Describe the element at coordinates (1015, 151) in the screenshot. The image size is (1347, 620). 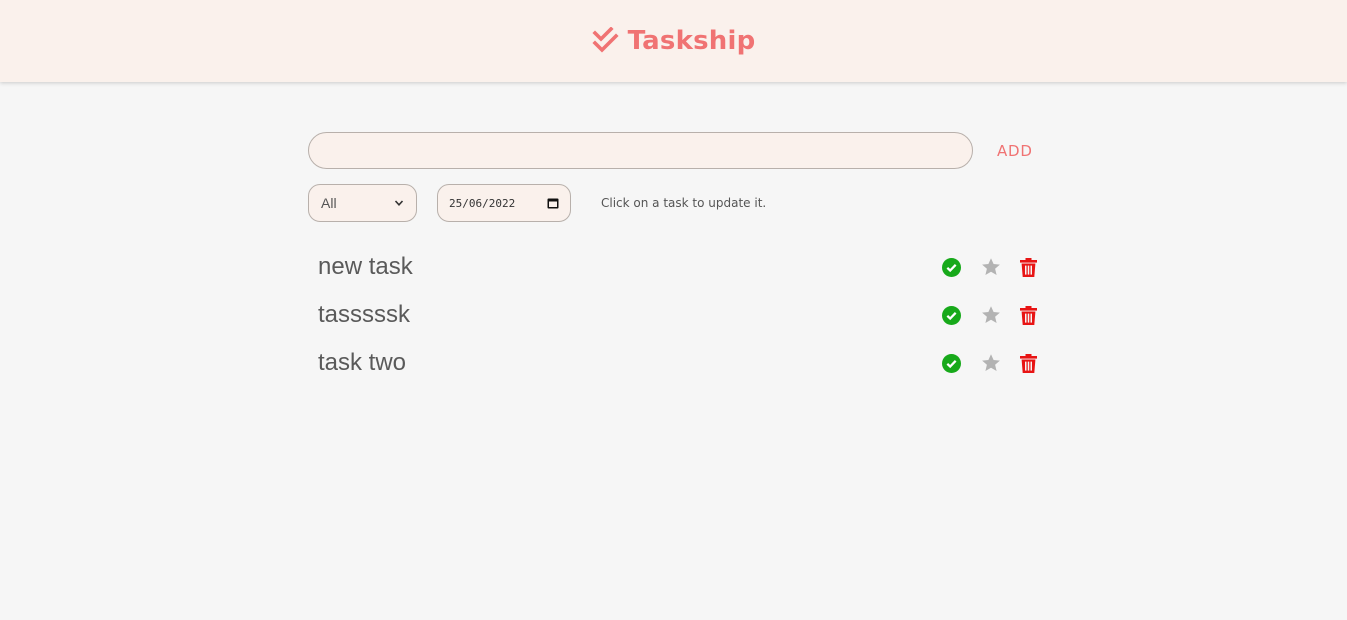
I see `add-button: ADD` at that location.